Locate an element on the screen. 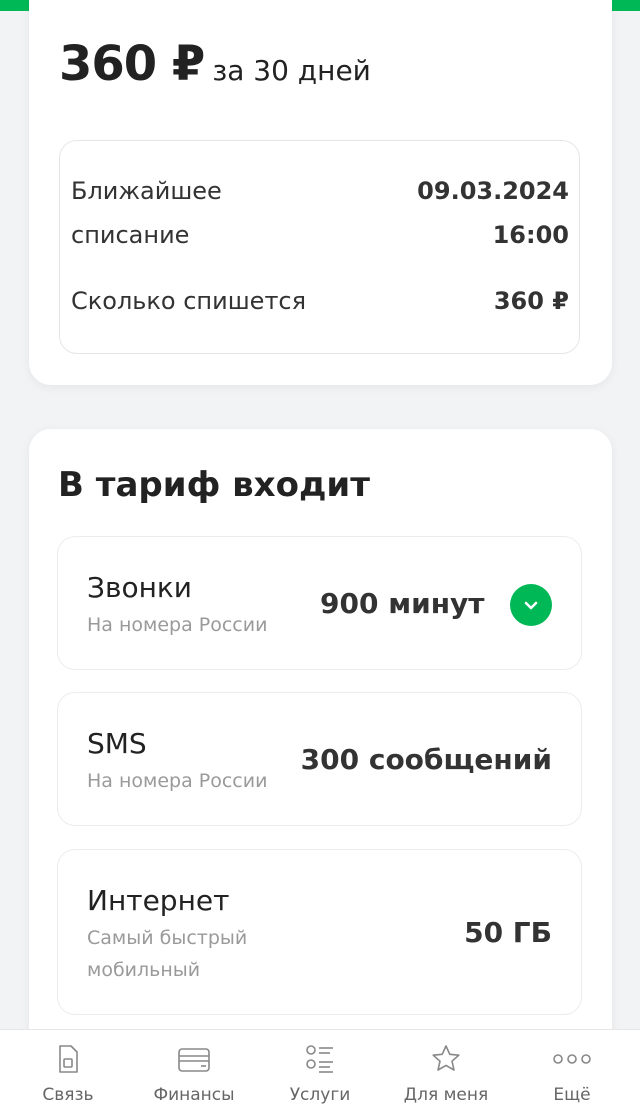  price-period: за 30 дней is located at coordinates (291, 70).